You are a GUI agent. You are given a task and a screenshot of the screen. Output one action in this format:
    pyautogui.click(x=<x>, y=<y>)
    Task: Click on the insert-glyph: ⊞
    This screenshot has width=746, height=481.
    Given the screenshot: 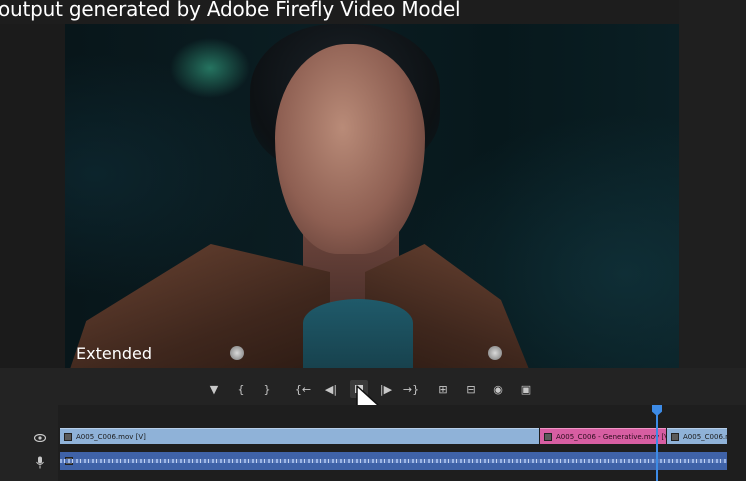 What is the action you would take?
    pyautogui.click(x=443, y=389)
    